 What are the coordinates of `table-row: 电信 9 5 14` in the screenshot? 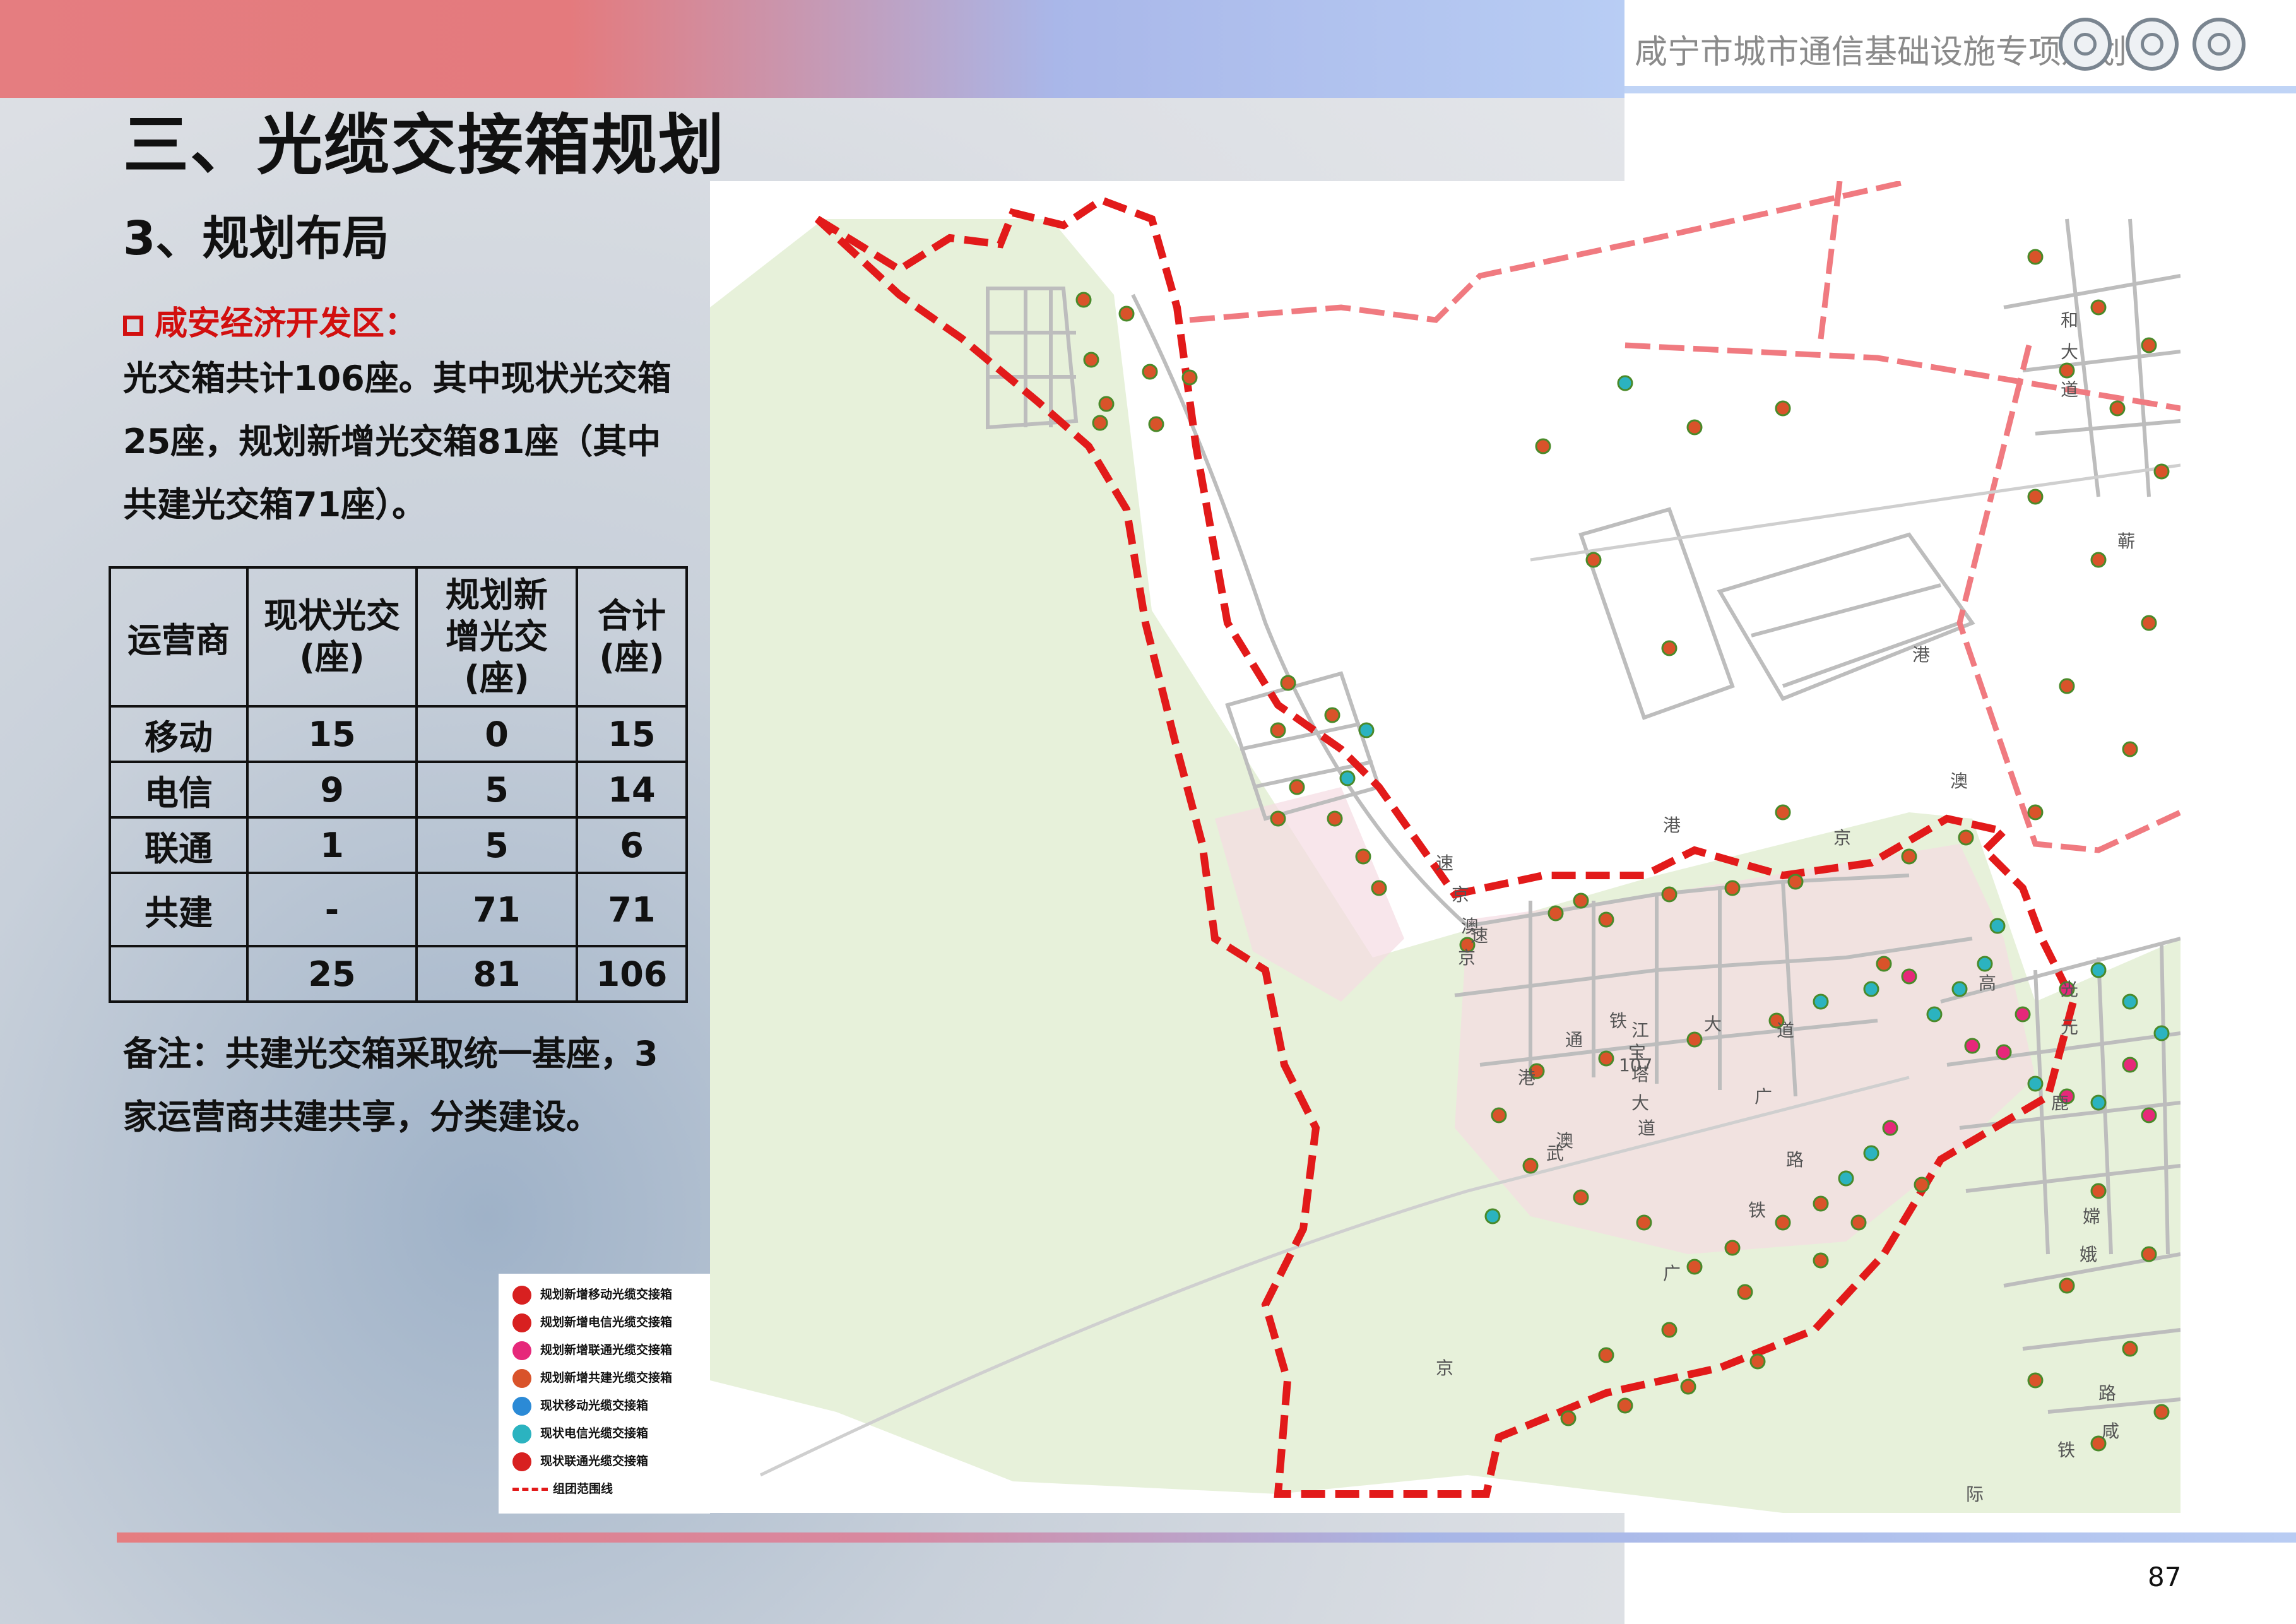 It's located at (398, 790).